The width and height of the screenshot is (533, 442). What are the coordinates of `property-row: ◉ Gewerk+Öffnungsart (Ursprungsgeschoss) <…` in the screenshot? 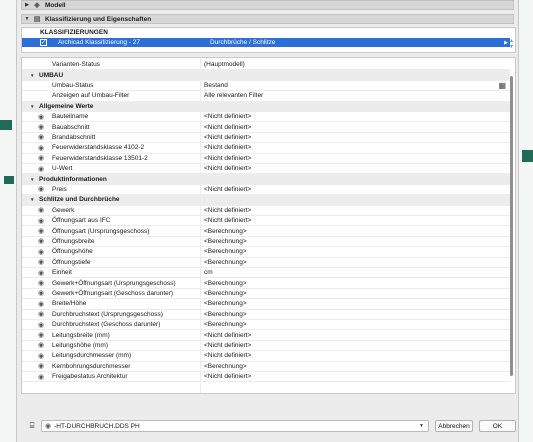 It's located at (266, 283).